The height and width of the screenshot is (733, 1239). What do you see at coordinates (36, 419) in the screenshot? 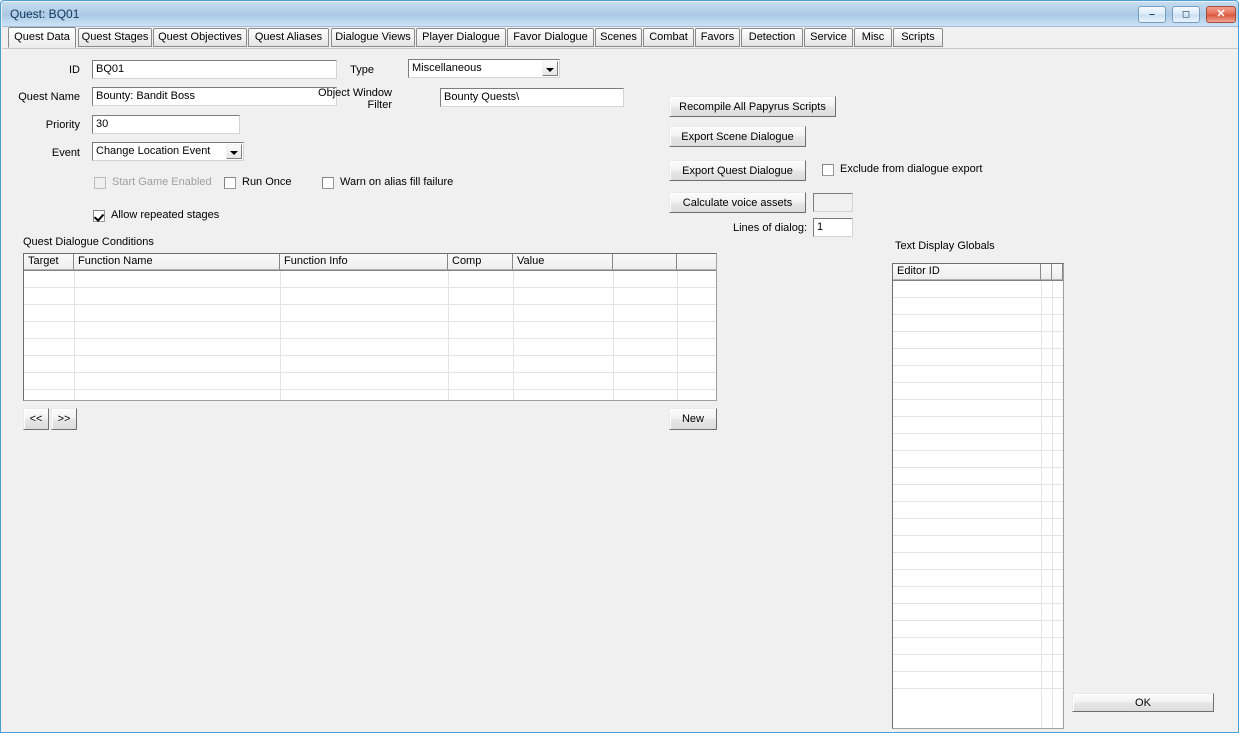
I see `prev-condition-button: <<` at bounding box center [36, 419].